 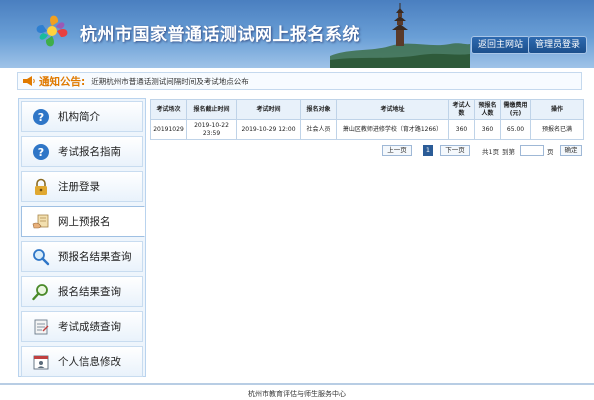 What do you see at coordinates (79, 117) in the screenshot?
I see `sidebar-item-label: 机构简介` at bounding box center [79, 117].